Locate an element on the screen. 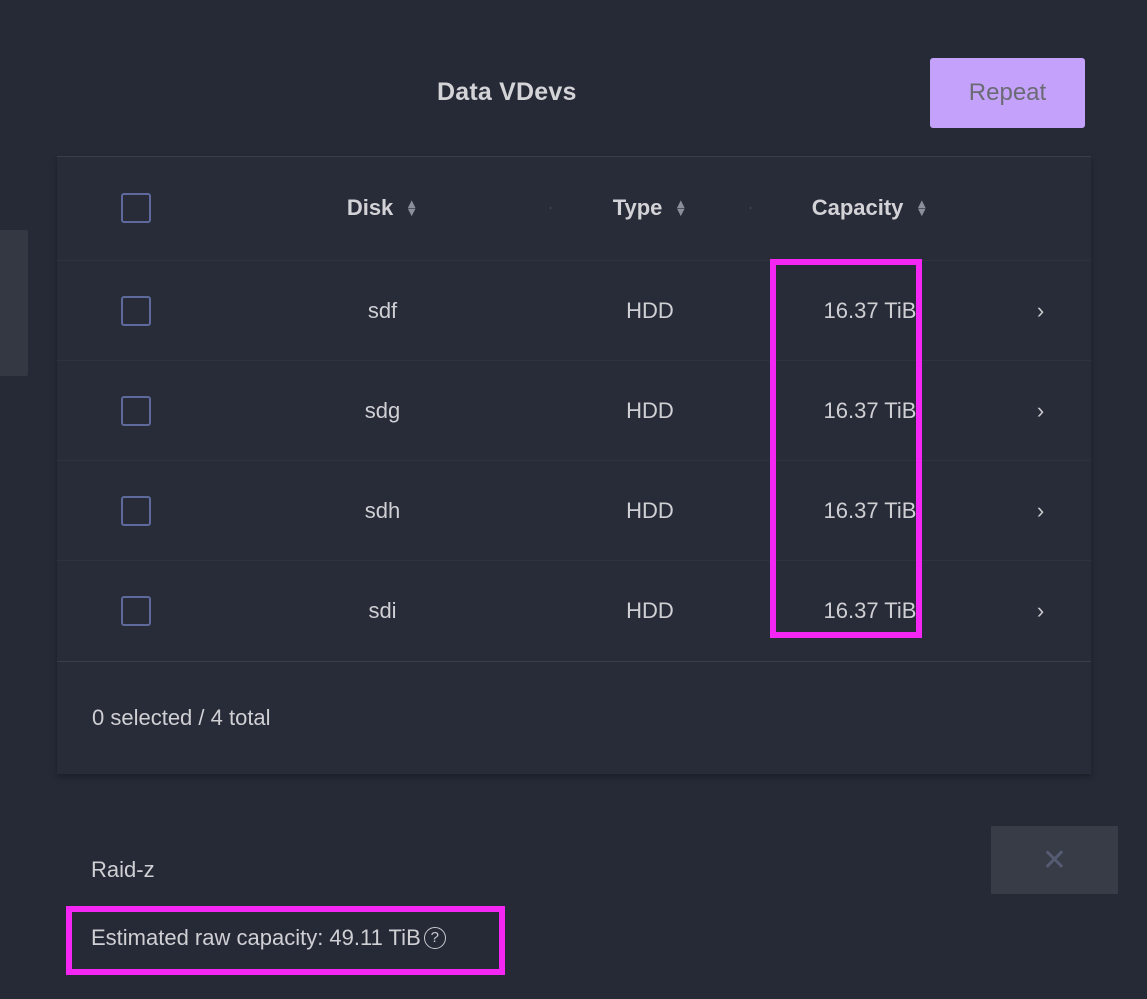 The image size is (1147, 999). table-row: sdg HDD 16.37 TiB › is located at coordinates (574, 410).